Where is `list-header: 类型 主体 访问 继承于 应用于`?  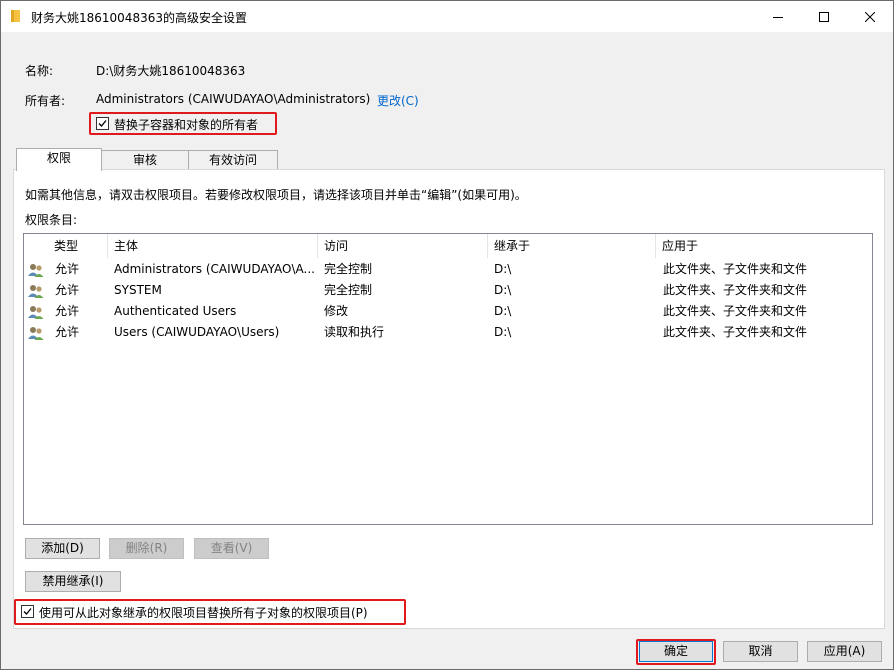
list-header: 类型 主体 访问 继承于 应用于 is located at coordinates (448, 246).